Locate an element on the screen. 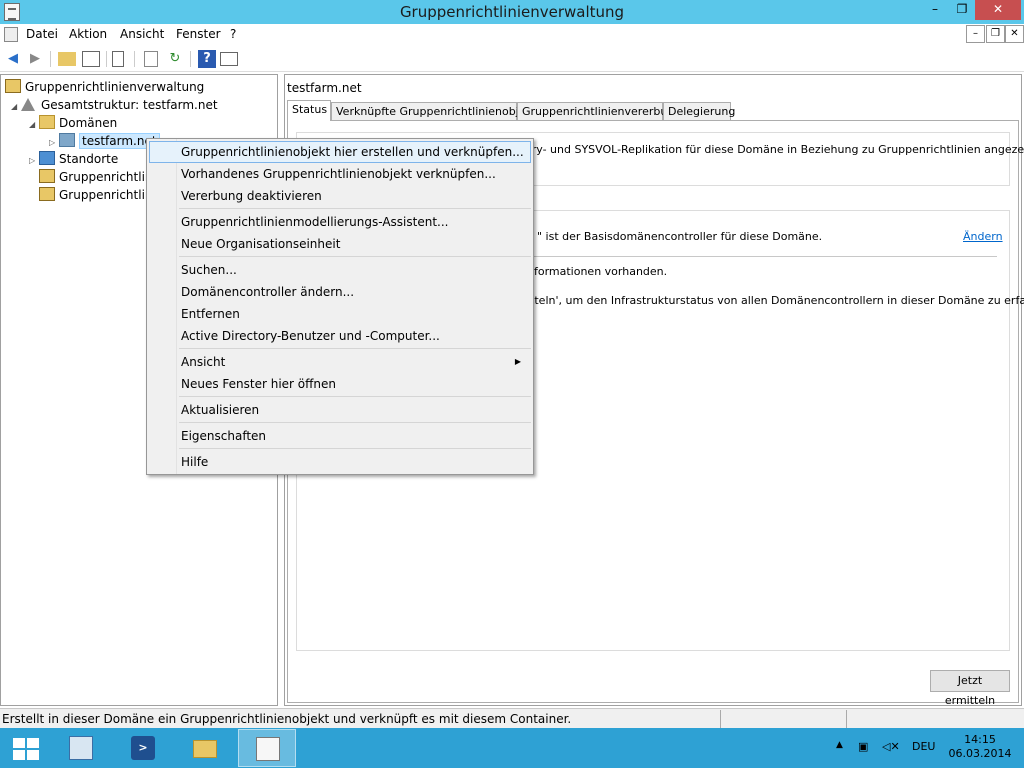 The image size is (1024, 768). powershell-icon: > is located at coordinates (143, 748).